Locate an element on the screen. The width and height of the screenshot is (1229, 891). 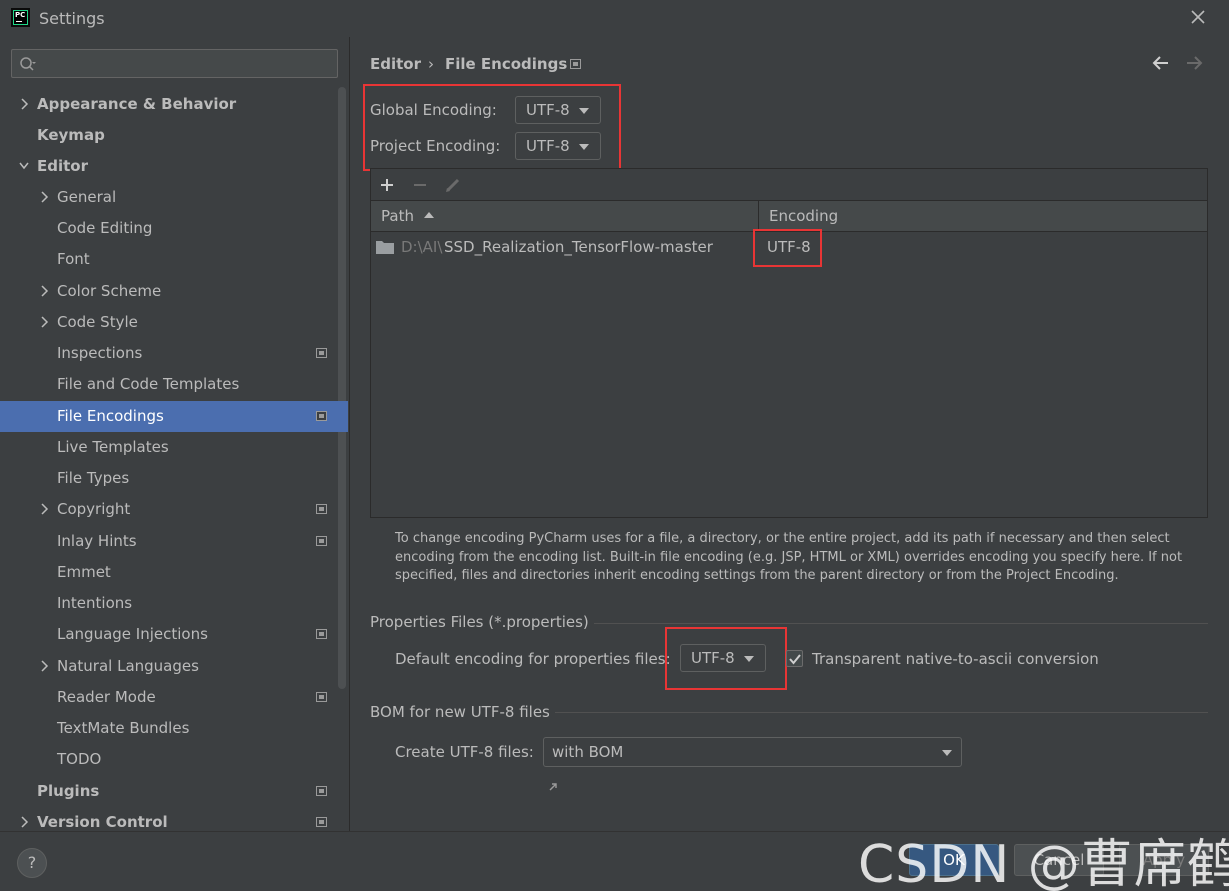
create-utf8-label: Create UTF-8 files: is located at coordinates (464, 752).